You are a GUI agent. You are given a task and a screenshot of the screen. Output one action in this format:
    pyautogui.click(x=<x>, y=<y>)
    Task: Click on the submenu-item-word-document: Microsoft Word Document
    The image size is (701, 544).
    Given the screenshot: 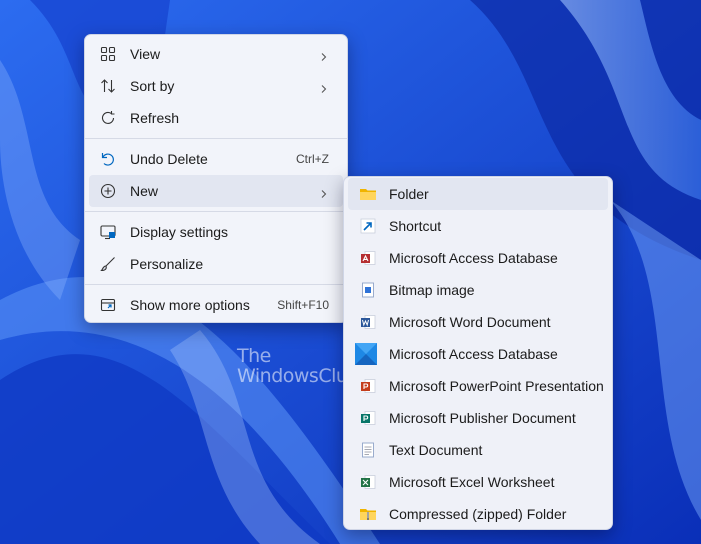 What is the action you would take?
    pyautogui.click(x=478, y=322)
    